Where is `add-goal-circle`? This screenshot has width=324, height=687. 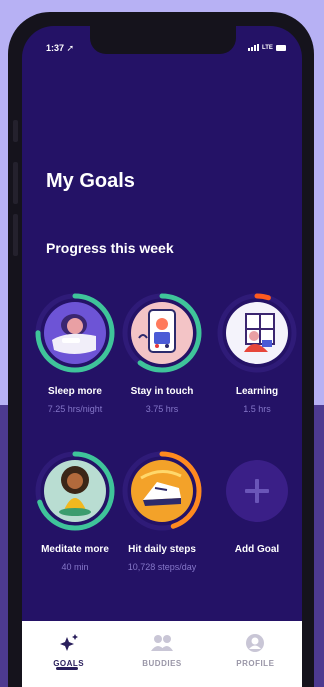 add-goal-circle is located at coordinates (257, 491).